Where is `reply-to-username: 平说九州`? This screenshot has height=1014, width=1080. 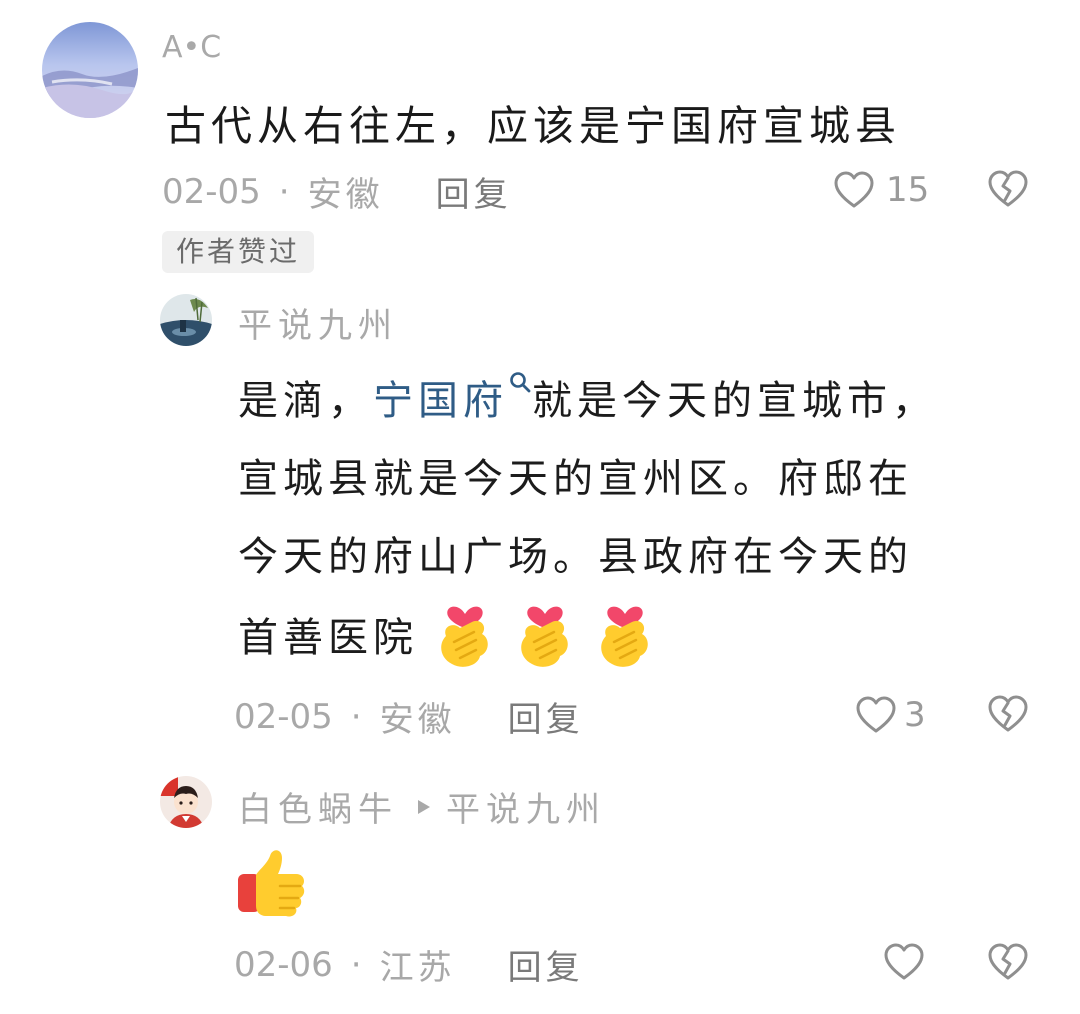 reply-to-username: 平说九州 is located at coordinates (526, 806).